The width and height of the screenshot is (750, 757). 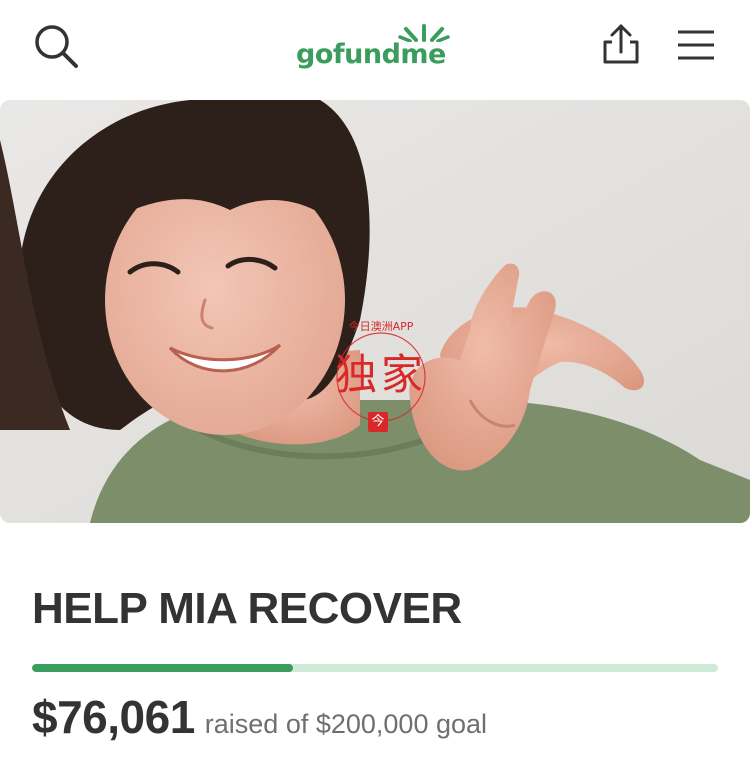 I want to click on share-button, so click(x=621, y=45).